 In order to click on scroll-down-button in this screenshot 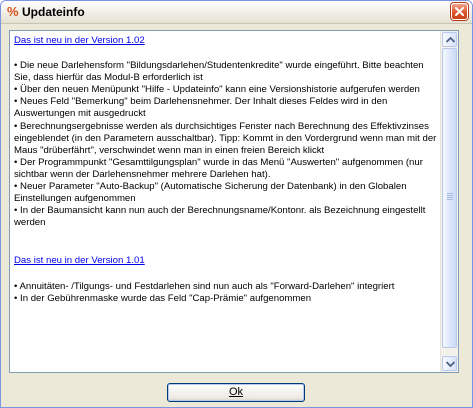, I will do `click(449, 363)`.